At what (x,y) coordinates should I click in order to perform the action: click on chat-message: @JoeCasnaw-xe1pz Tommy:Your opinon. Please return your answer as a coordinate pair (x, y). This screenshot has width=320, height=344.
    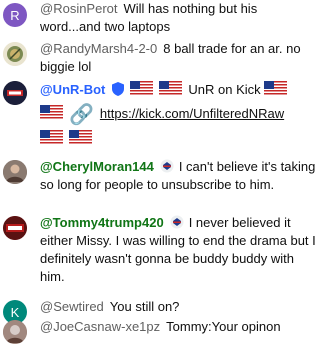
    Looking at the image, I should click on (160, 330).